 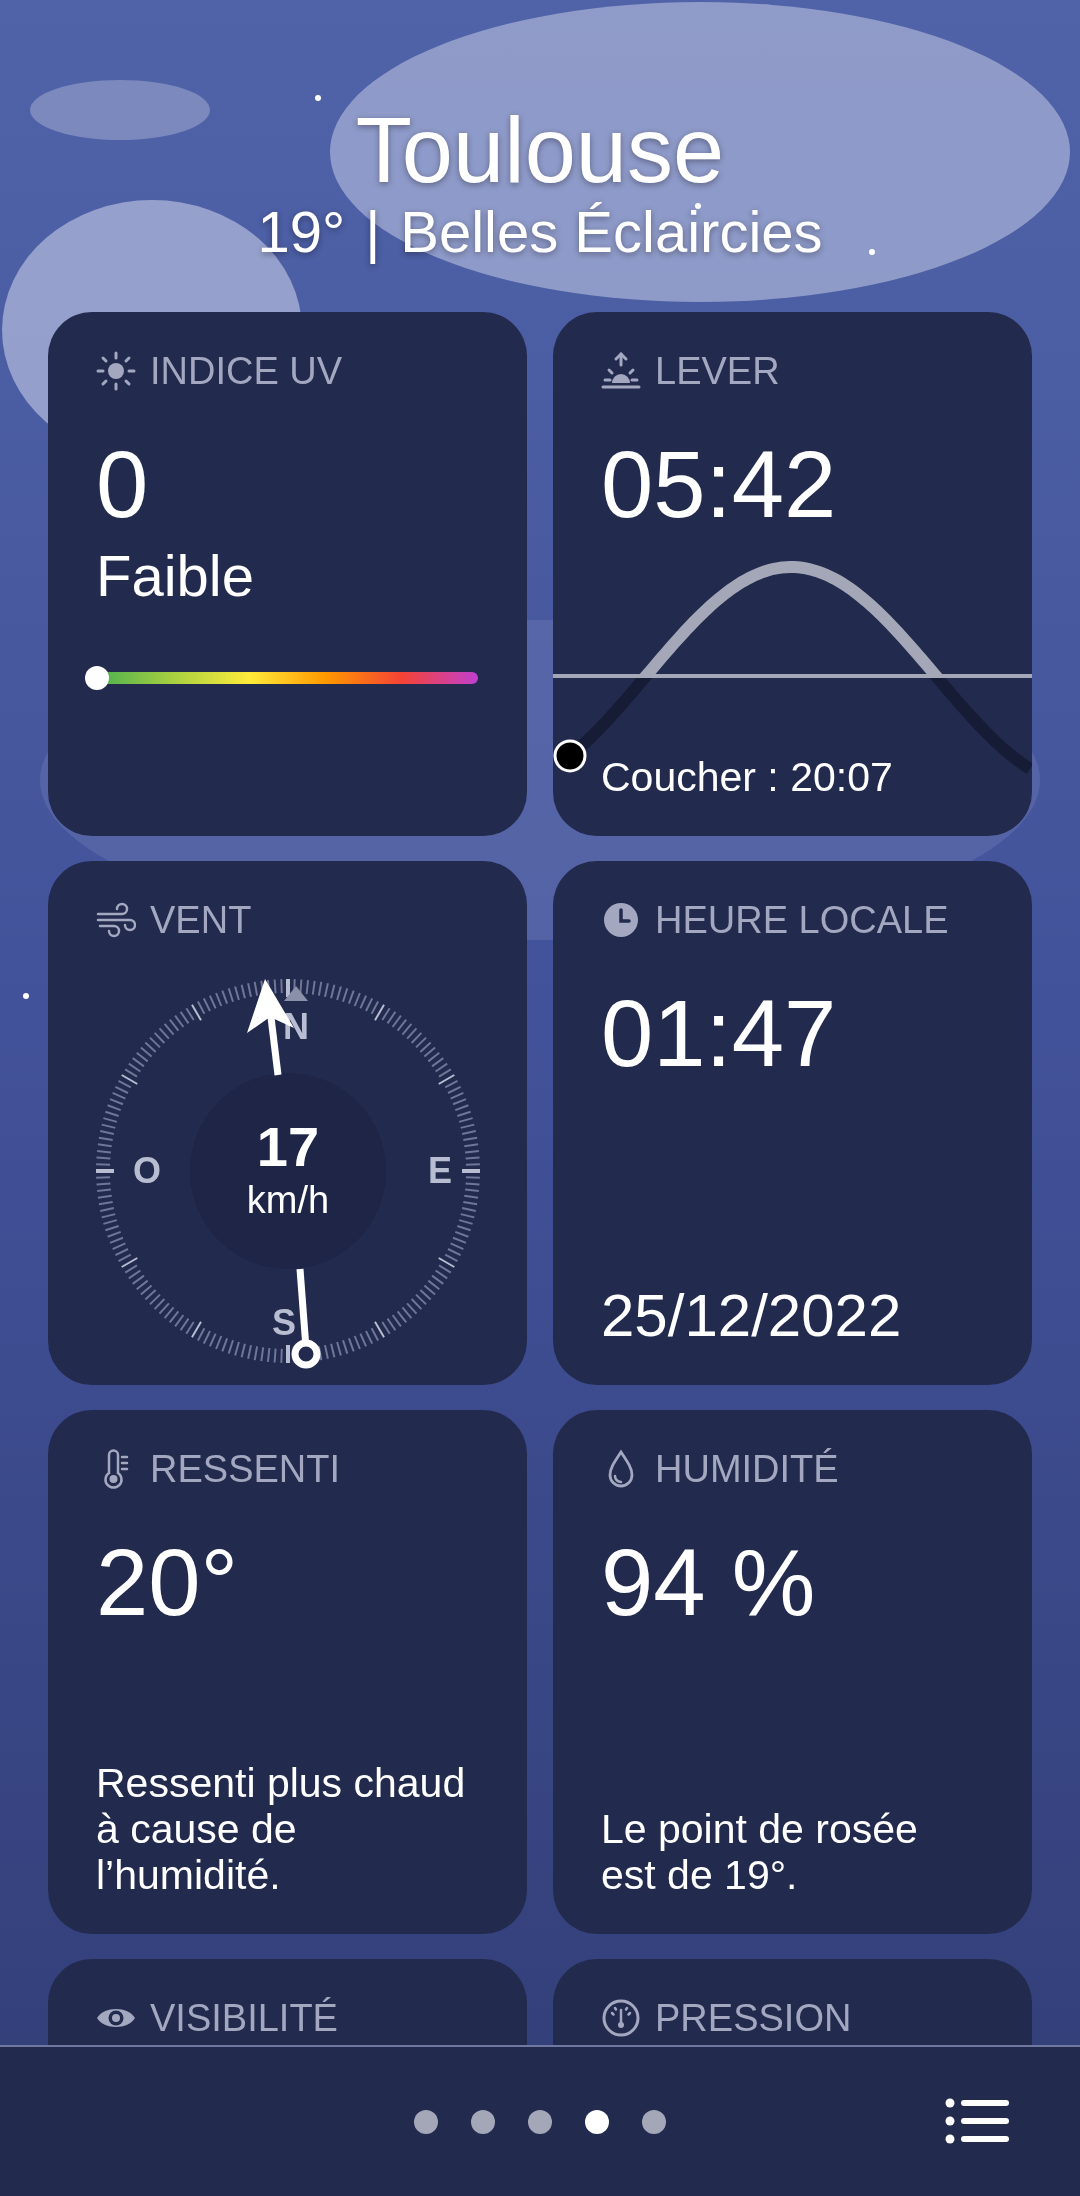 What do you see at coordinates (440, 1170) in the screenshot?
I see `compass-direction: E` at bounding box center [440, 1170].